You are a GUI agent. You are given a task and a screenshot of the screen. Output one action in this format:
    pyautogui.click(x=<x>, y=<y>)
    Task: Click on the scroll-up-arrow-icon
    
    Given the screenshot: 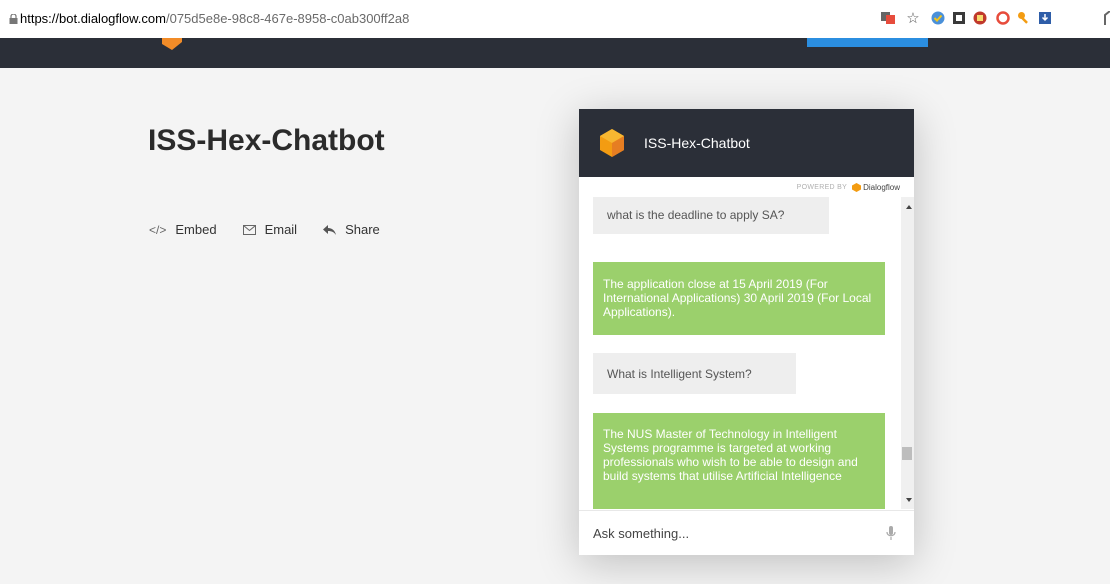 What is the action you would take?
    pyautogui.click(x=909, y=207)
    